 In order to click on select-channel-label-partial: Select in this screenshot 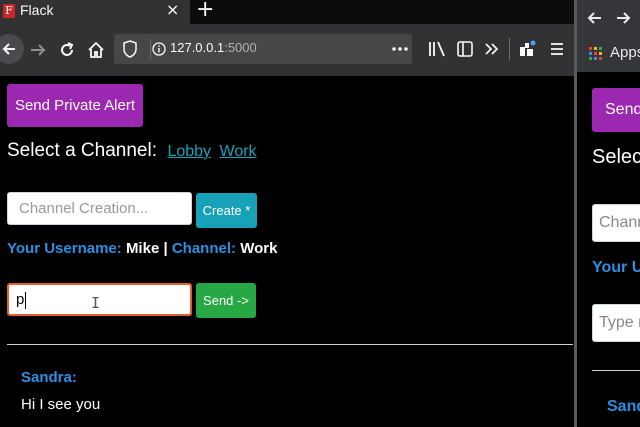, I will do `click(616, 157)`.